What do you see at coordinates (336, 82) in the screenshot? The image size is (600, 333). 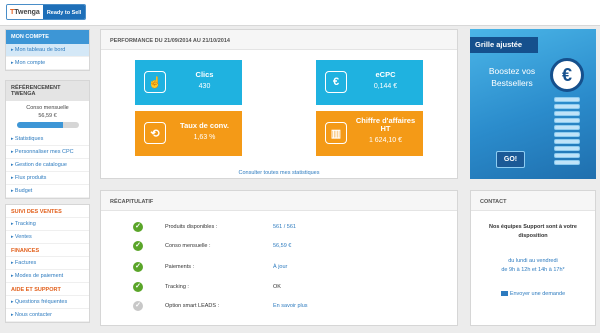 I see `euro-icon: €` at bounding box center [336, 82].